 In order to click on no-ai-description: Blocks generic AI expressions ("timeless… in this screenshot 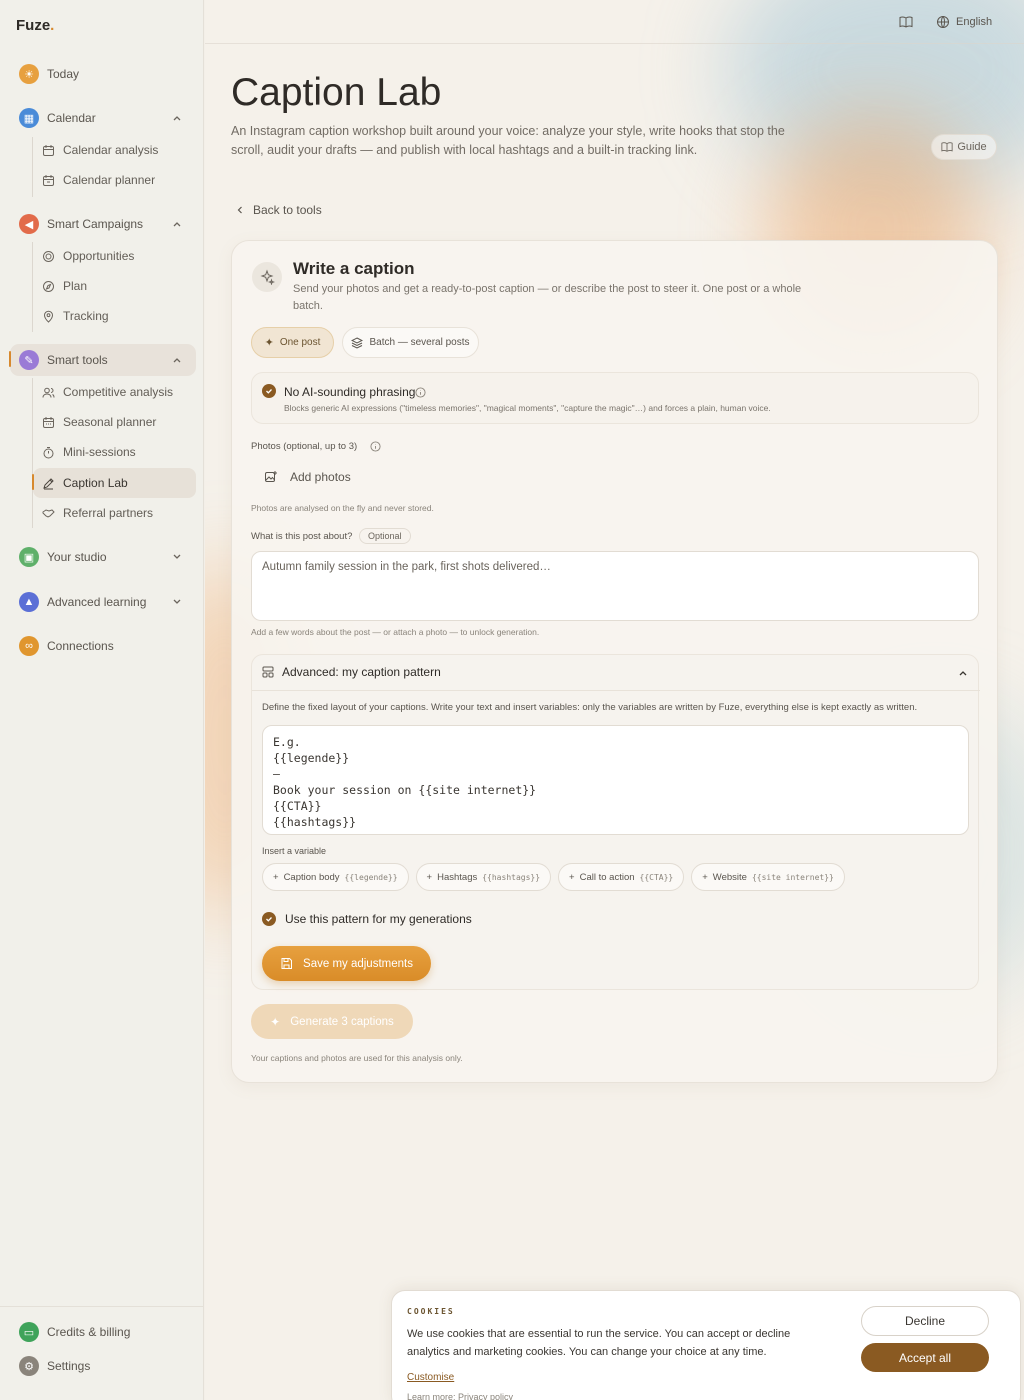, I will do `click(527, 408)`.